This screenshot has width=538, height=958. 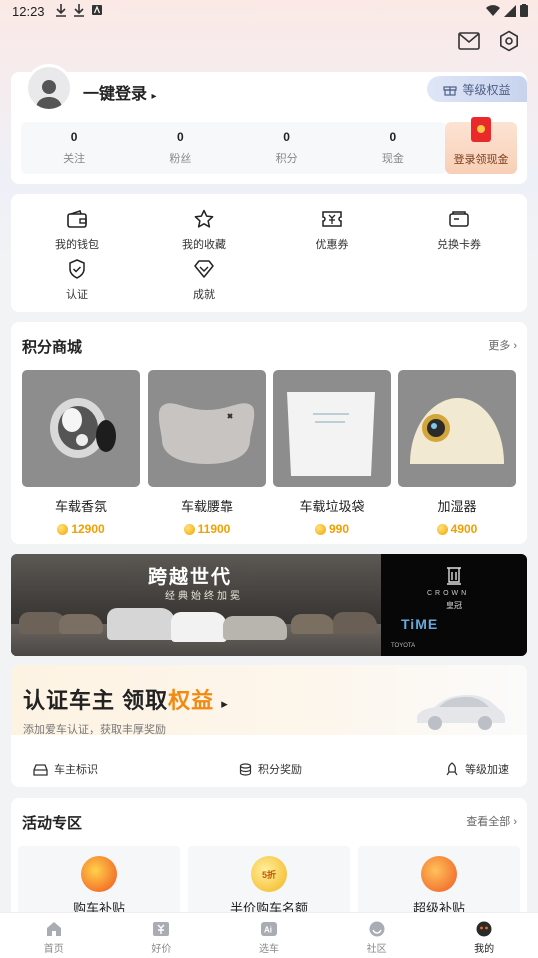 I want to click on perk-label: 积分奖励, so click(x=280, y=770).